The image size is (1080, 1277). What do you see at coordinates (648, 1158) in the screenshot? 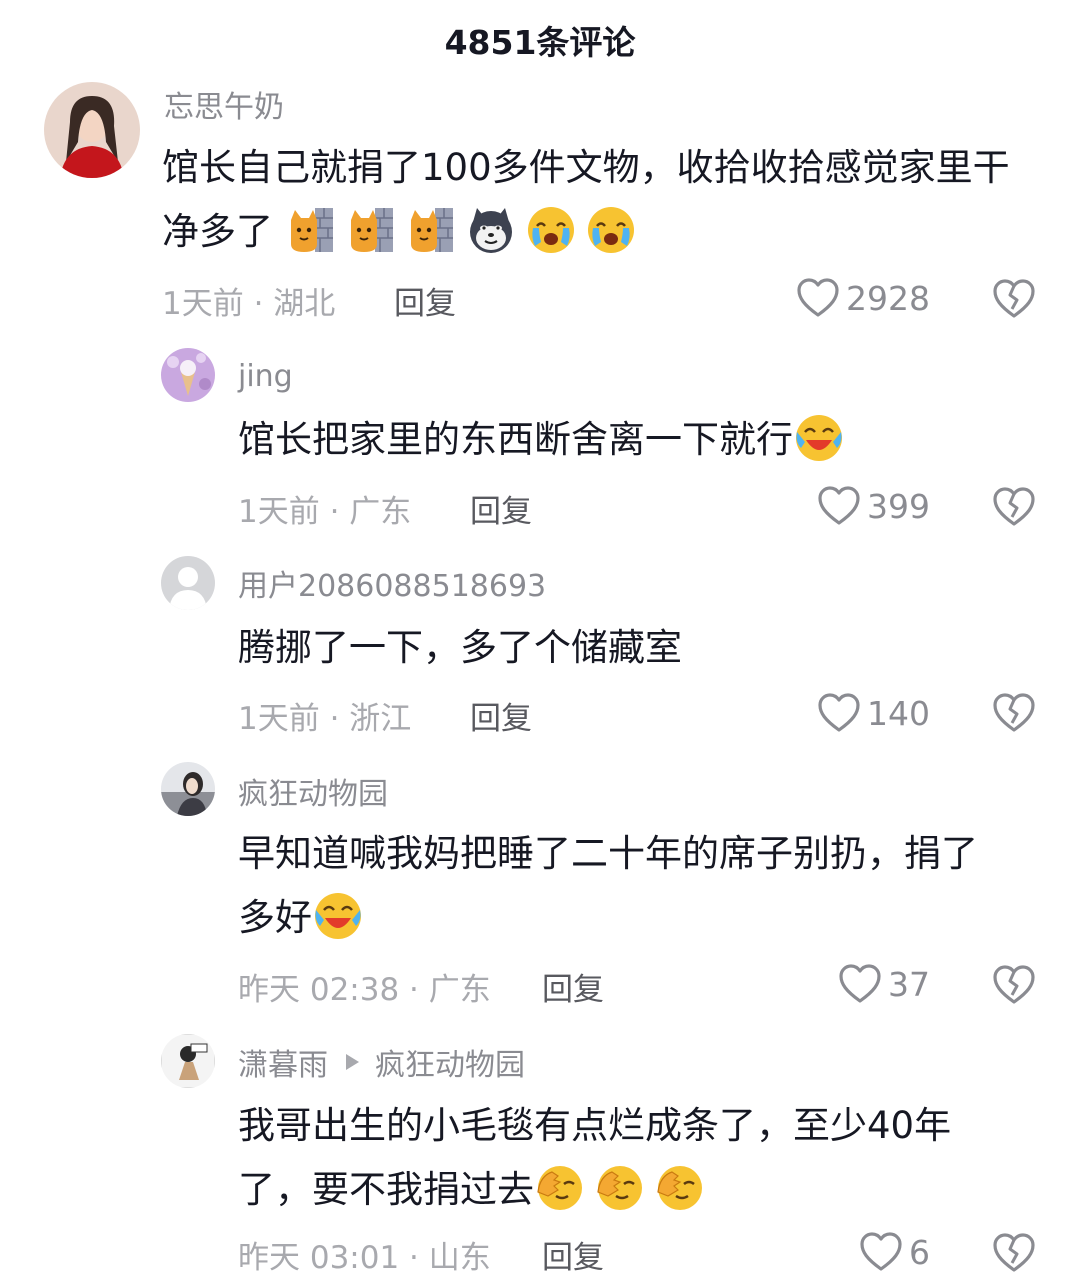
I see `comment-text: 我哥出生的小毛毯有点烂成条了，至少40年 了，要不我捐过去` at bounding box center [648, 1158].